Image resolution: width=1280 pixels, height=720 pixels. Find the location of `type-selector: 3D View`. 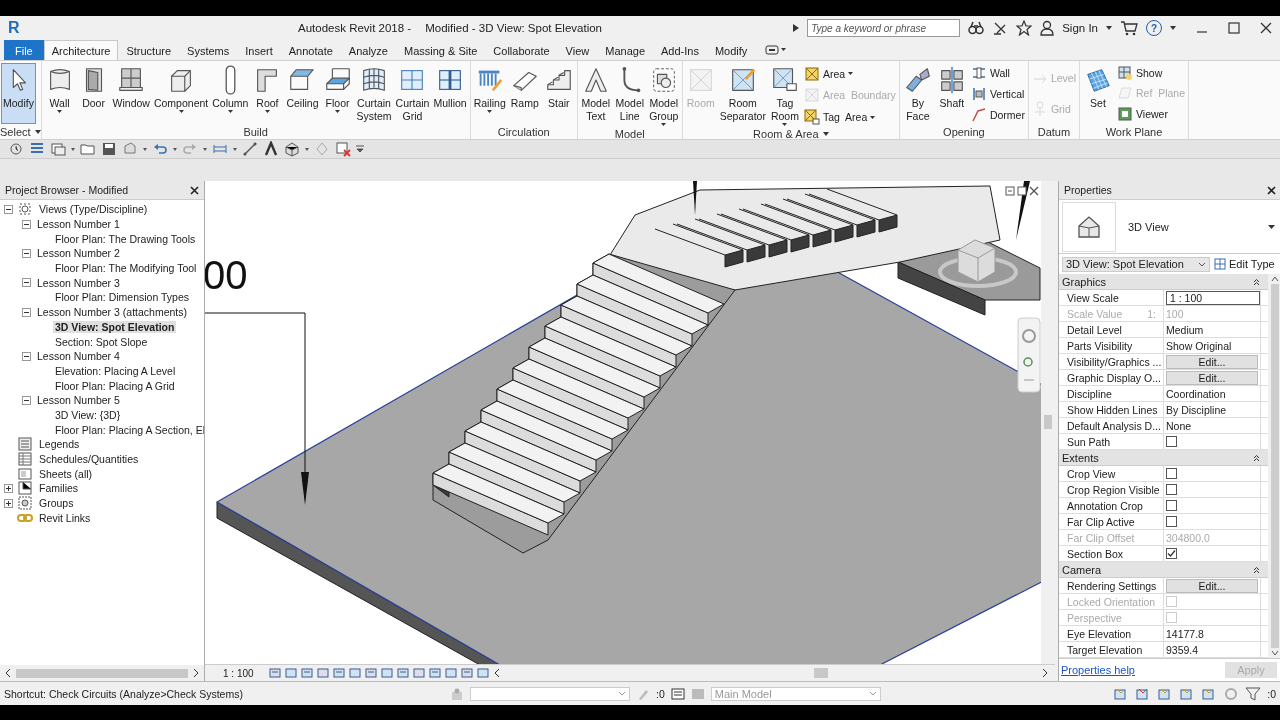

type-selector: 3D View is located at coordinates (1169, 227).